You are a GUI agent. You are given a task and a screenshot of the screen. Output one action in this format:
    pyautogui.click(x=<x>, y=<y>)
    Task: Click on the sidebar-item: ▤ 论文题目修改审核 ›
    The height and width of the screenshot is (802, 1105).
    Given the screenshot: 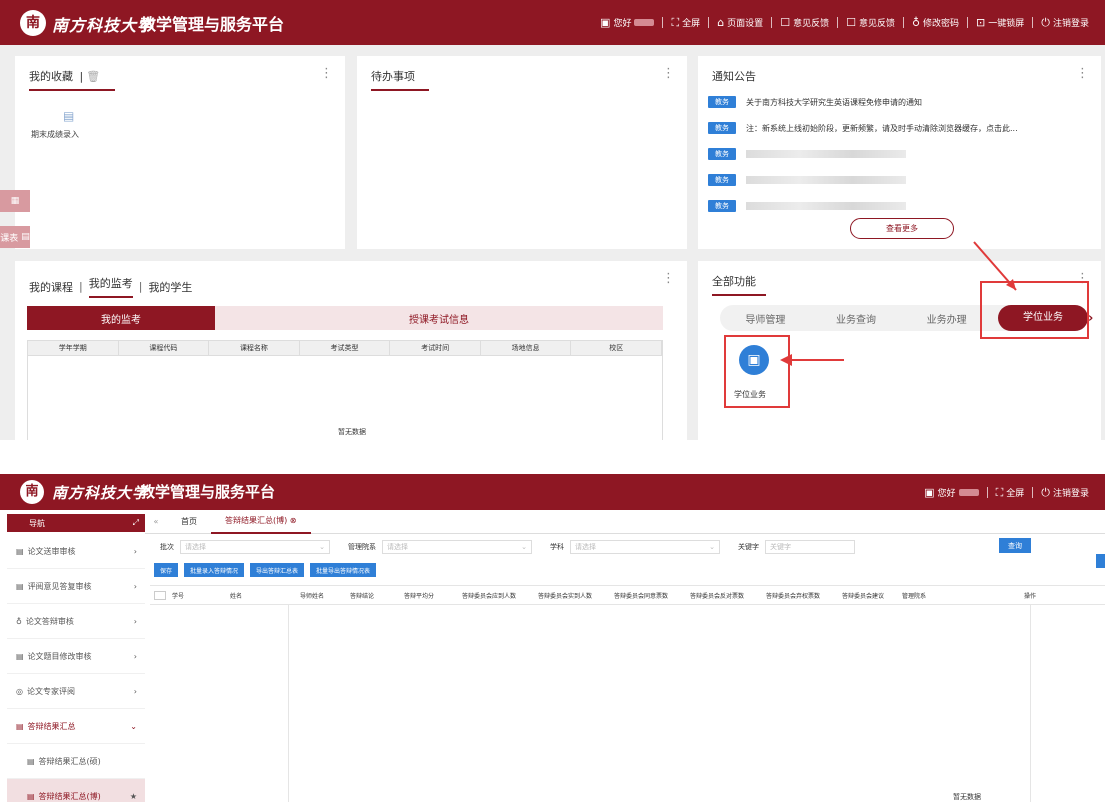 What is the action you would take?
    pyautogui.click(x=76, y=656)
    